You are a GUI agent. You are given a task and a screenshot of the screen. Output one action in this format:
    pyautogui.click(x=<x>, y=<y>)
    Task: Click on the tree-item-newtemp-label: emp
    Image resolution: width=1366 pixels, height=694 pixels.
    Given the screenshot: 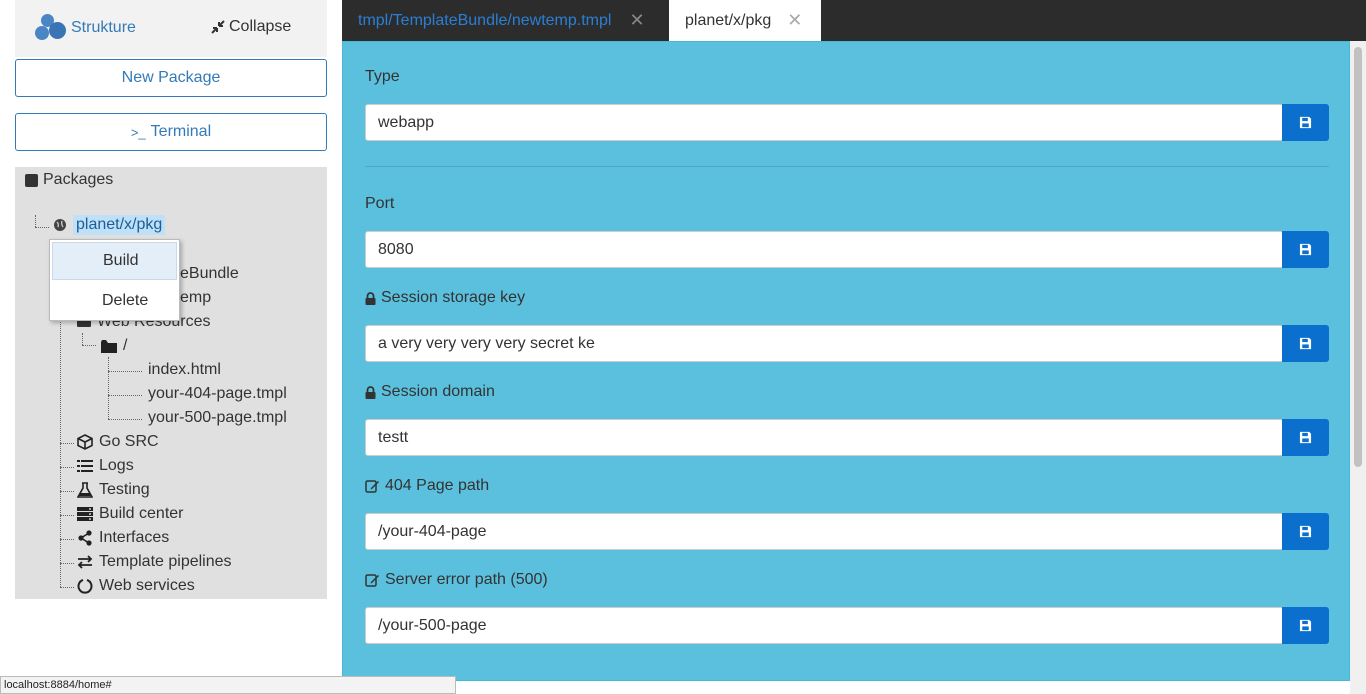 What is the action you would take?
    pyautogui.click(x=196, y=297)
    